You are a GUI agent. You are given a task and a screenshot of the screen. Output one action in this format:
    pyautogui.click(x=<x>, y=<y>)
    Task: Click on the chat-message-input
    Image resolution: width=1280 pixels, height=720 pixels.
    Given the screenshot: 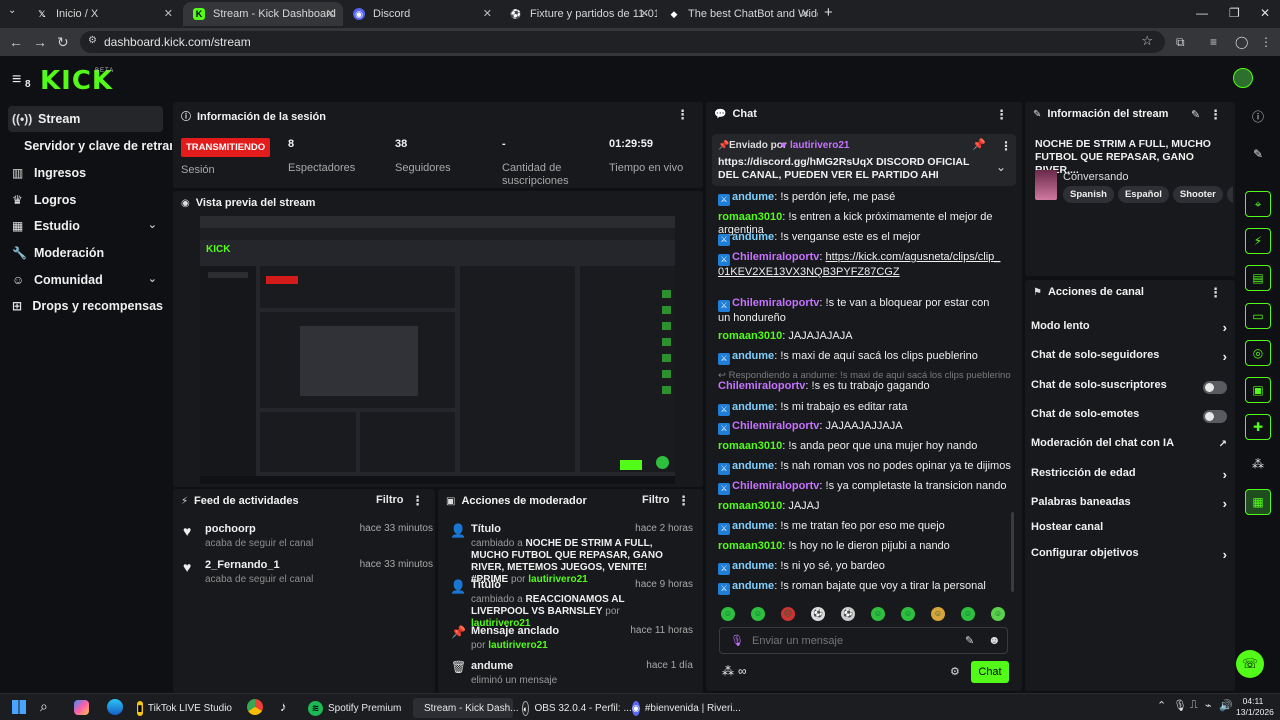 What is the action you would take?
    pyautogui.click(x=847, y=640)
    